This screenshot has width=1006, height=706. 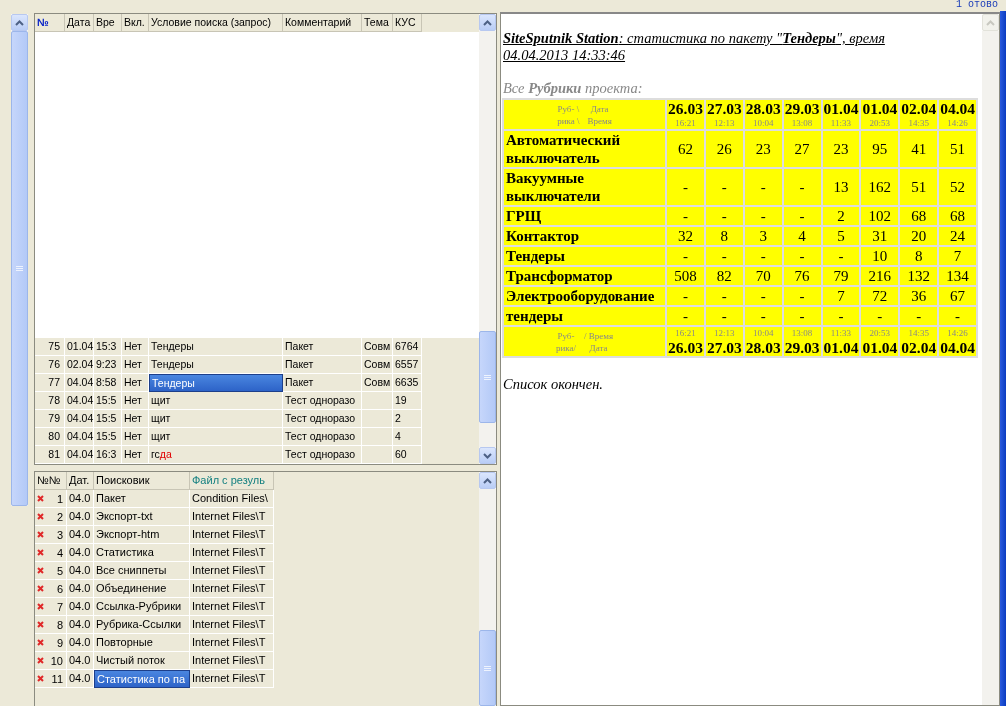 What do you see at coordinates (142, 553) in the screenshot?
I see `table-cell: Статистика` at bounding box center [142, 553].